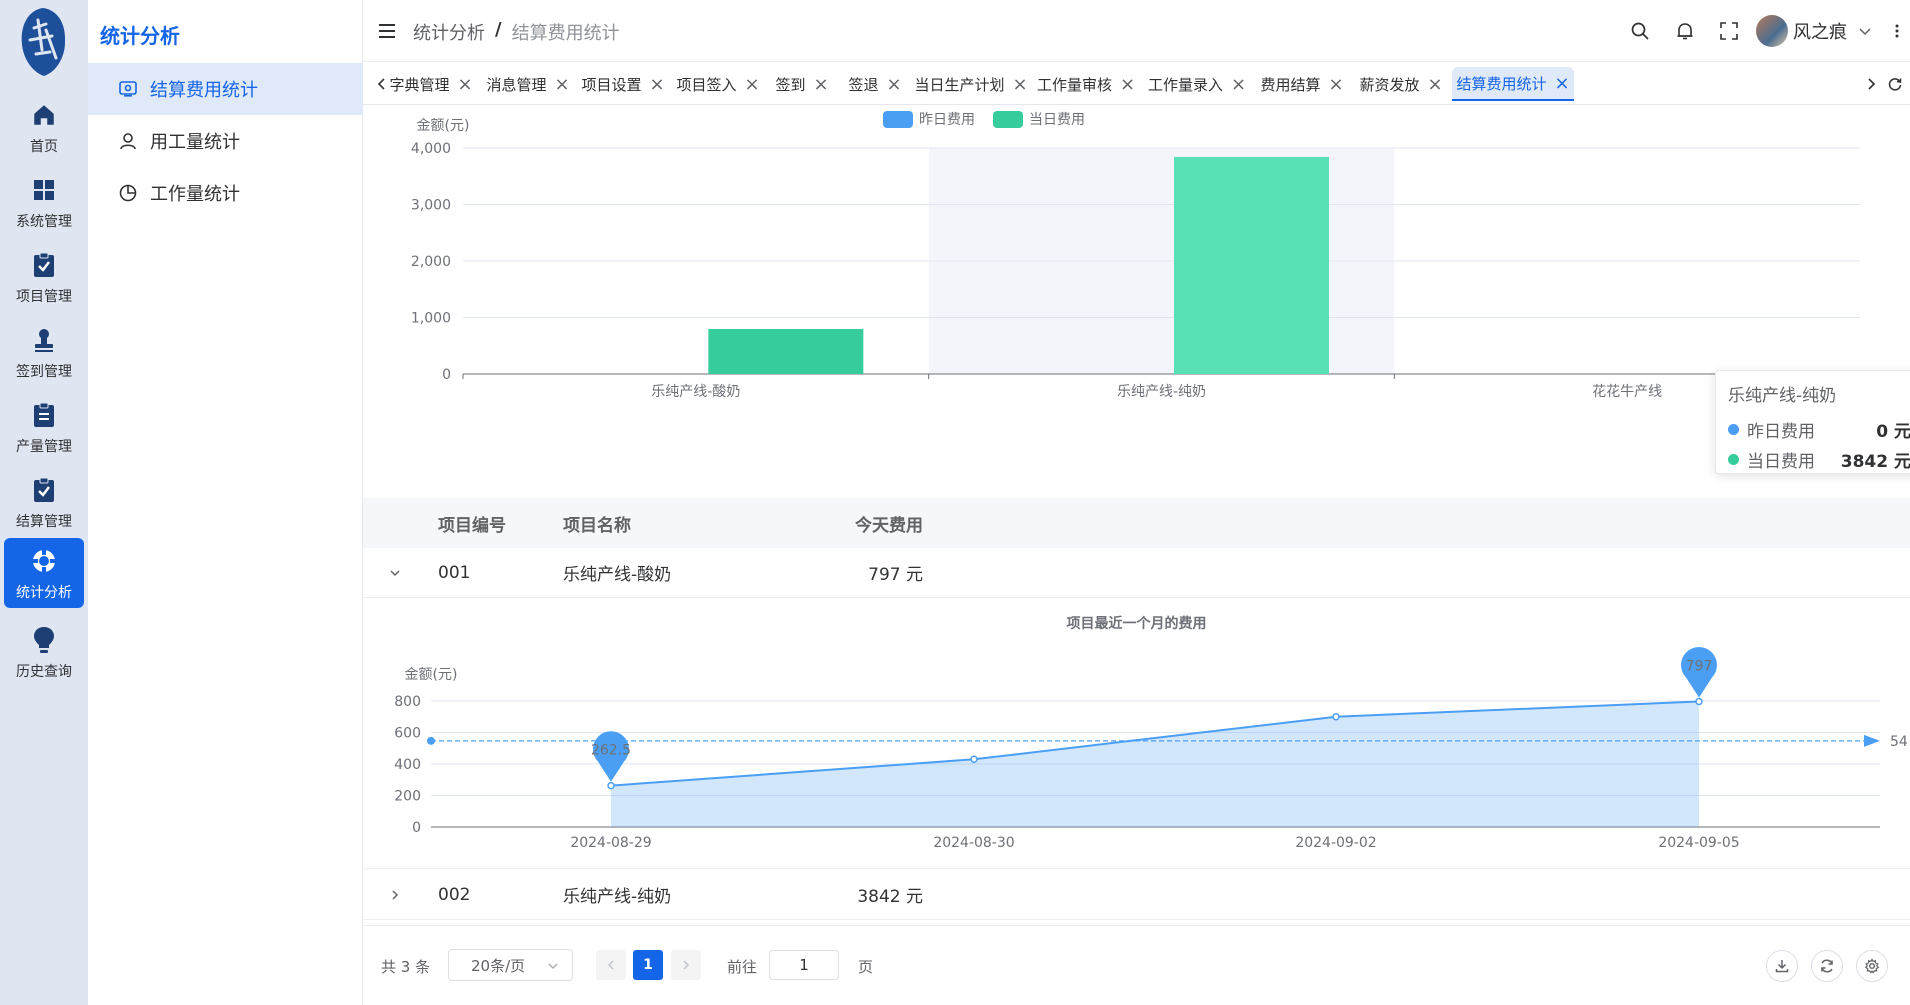 This screenshot has height=1005, width=1910. I want to click on tab-item: 工作量录入 ×, so click(1197, 84).